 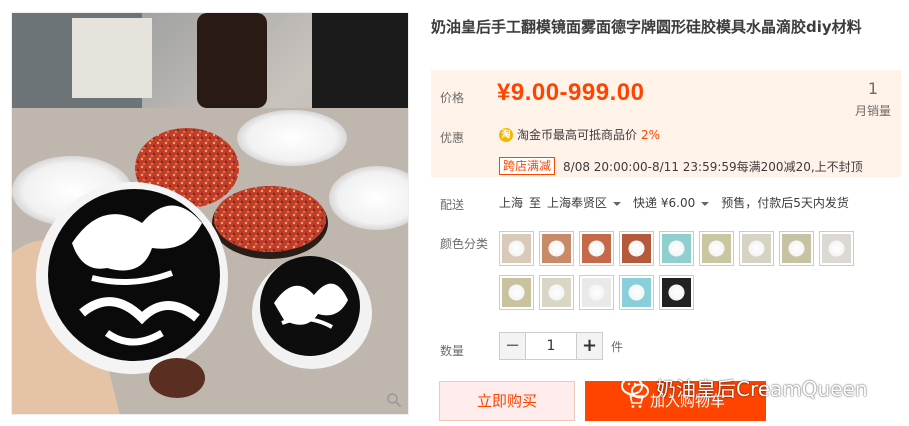 What do you see at coordinates (551, 346) in the screenshot?
I see `quantity-input: 1` at bounding box center [551, 346].